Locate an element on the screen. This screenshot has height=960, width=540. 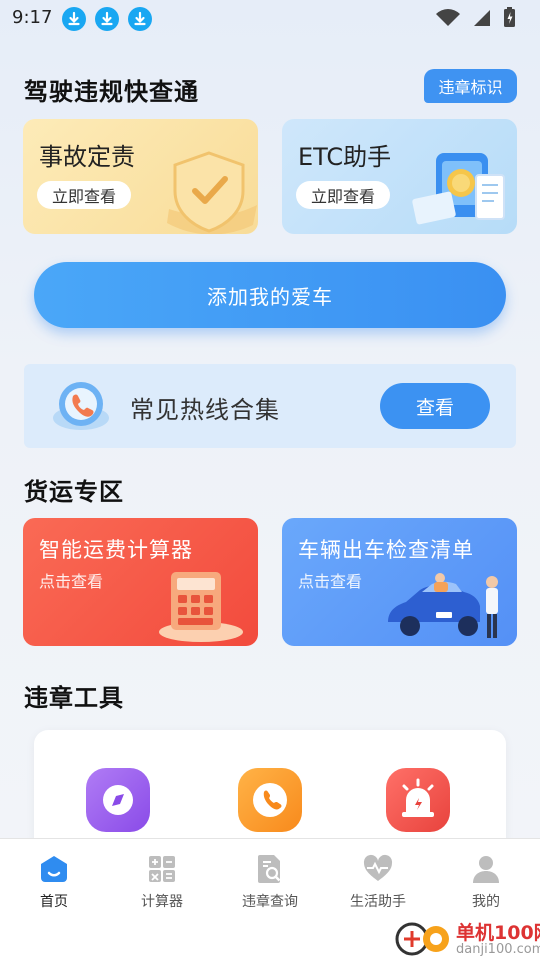
freight-calculator-card: 智能运费计算器 点击查看 is located at coordinates (140, 582).